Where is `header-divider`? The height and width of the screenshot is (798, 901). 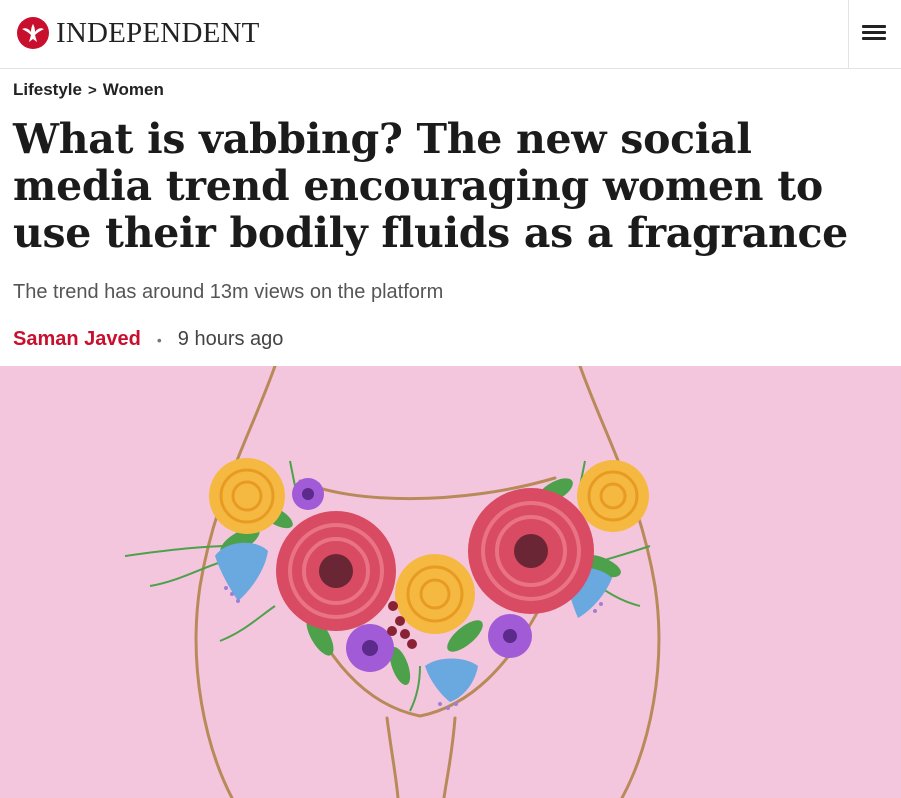
header-divider is located at coordinates (848, 34).